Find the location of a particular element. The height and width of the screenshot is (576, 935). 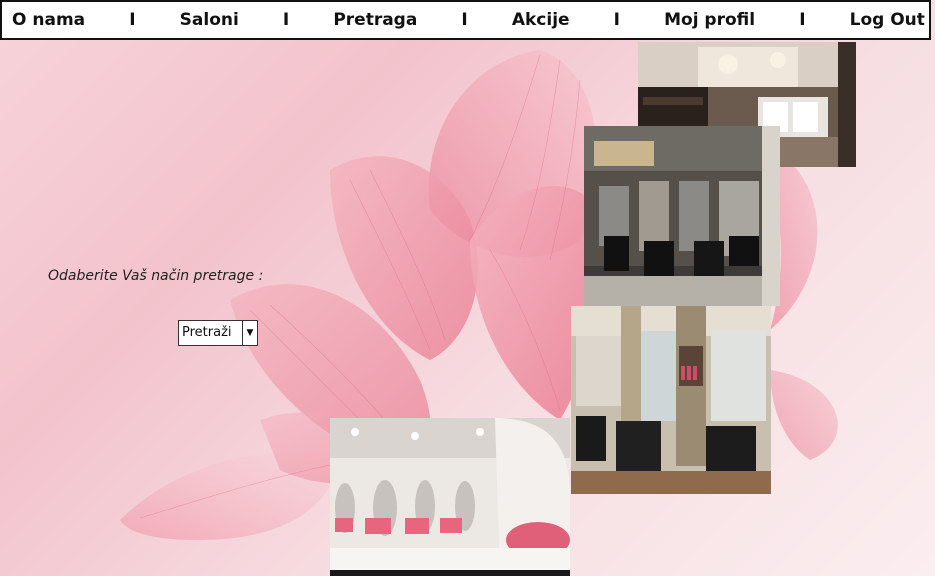

search-type-select: Pretraži ▼ is located at coordinates (218, 333).